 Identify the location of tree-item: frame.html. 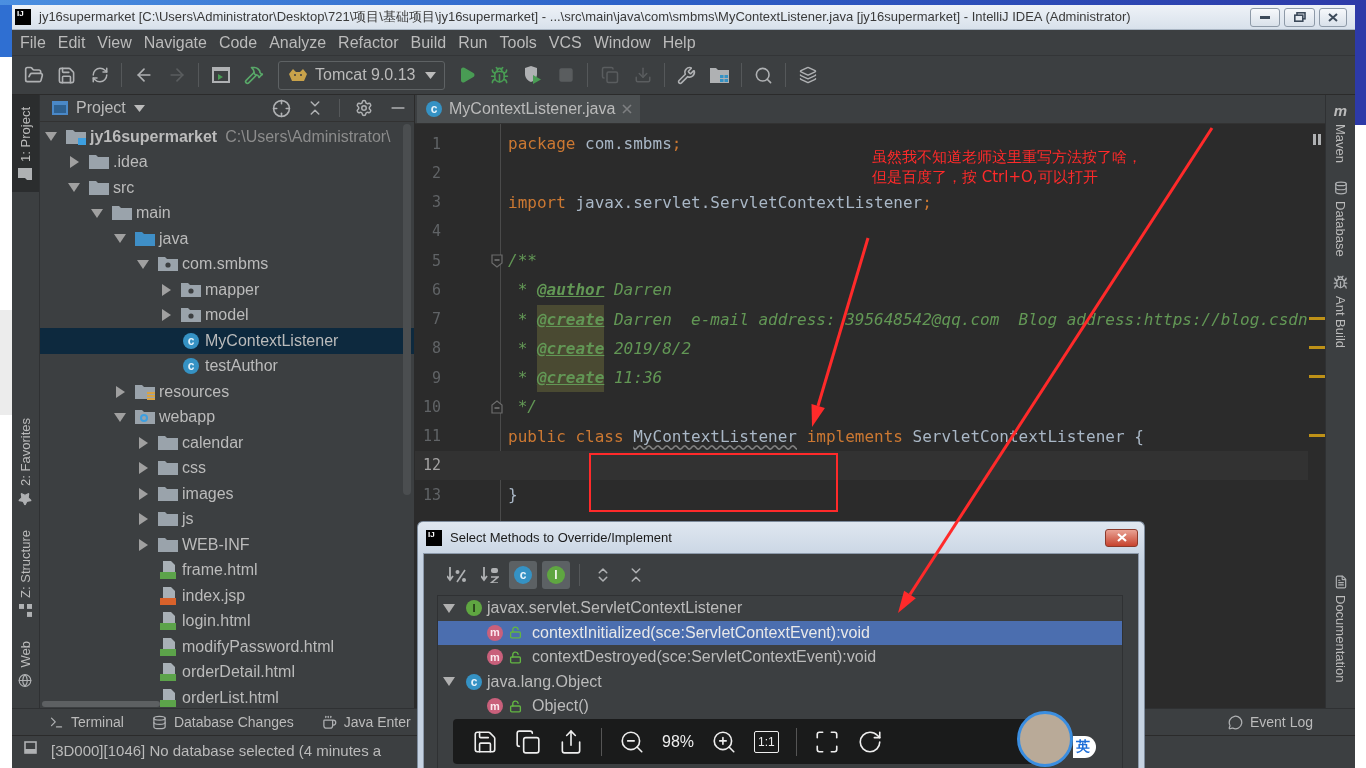
(227, 570).